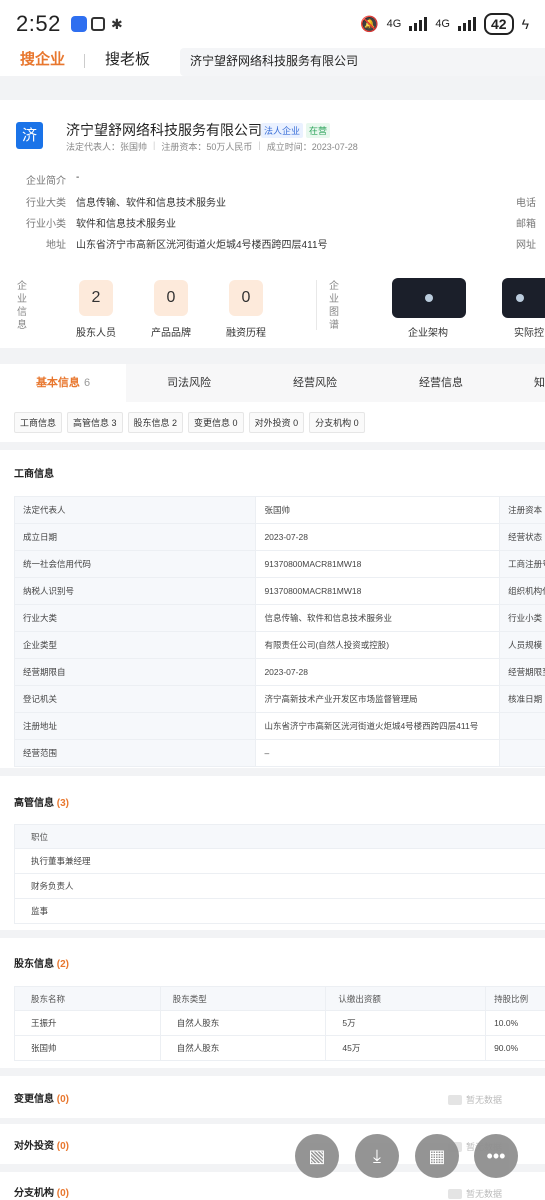  I want to click on download-button: ⤓, so click(377, 1156).